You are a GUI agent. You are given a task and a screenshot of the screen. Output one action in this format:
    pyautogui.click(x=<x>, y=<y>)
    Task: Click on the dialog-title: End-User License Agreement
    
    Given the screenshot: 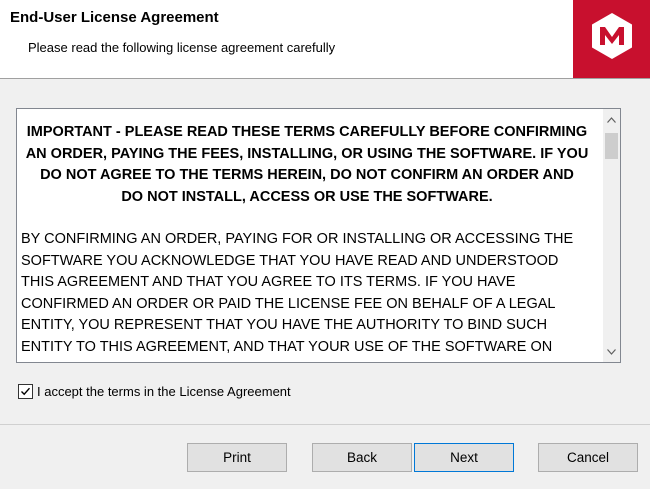 What is the action you would take?
    pyautogui.click(x=114, y=17)
    